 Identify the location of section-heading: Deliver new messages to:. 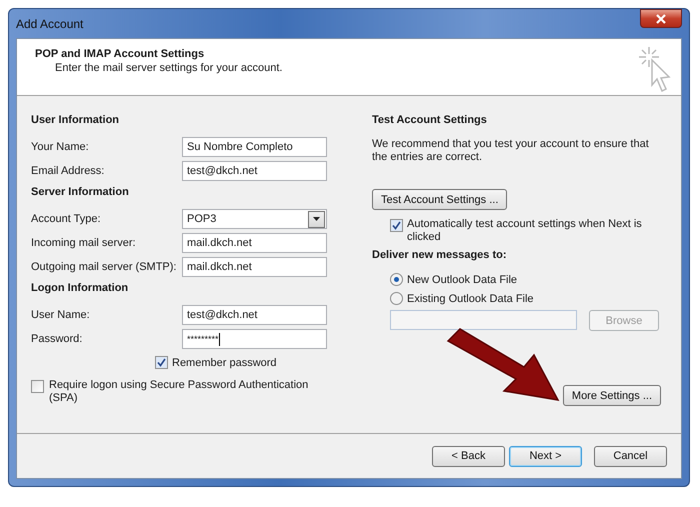
(440, 256).